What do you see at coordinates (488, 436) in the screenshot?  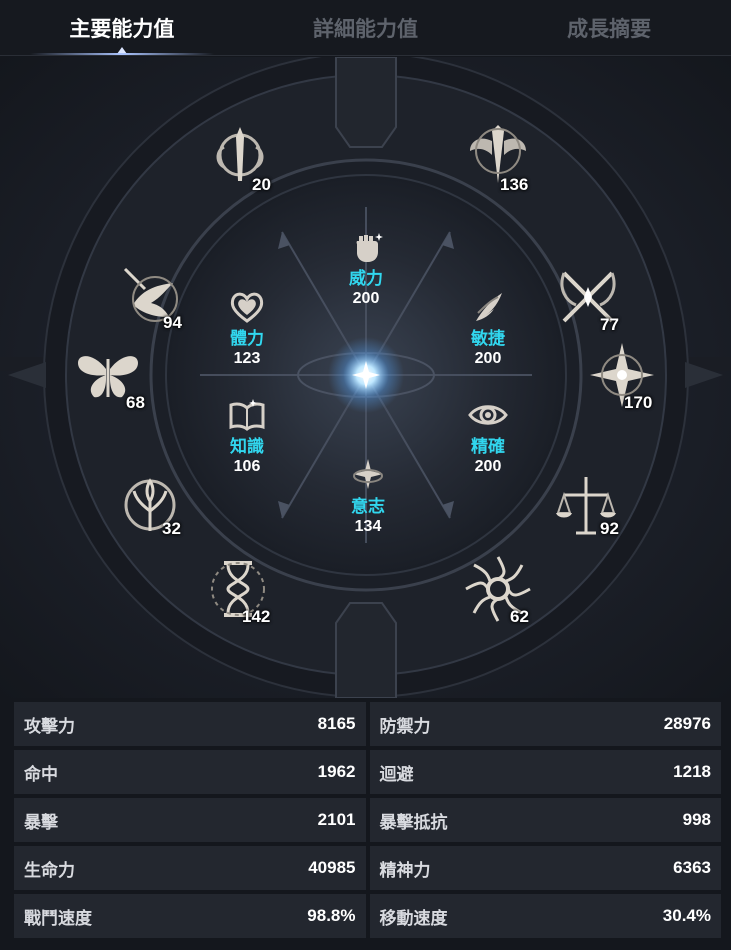 I see `stat-precision: 精確 200` at bounding box center [488, 436].